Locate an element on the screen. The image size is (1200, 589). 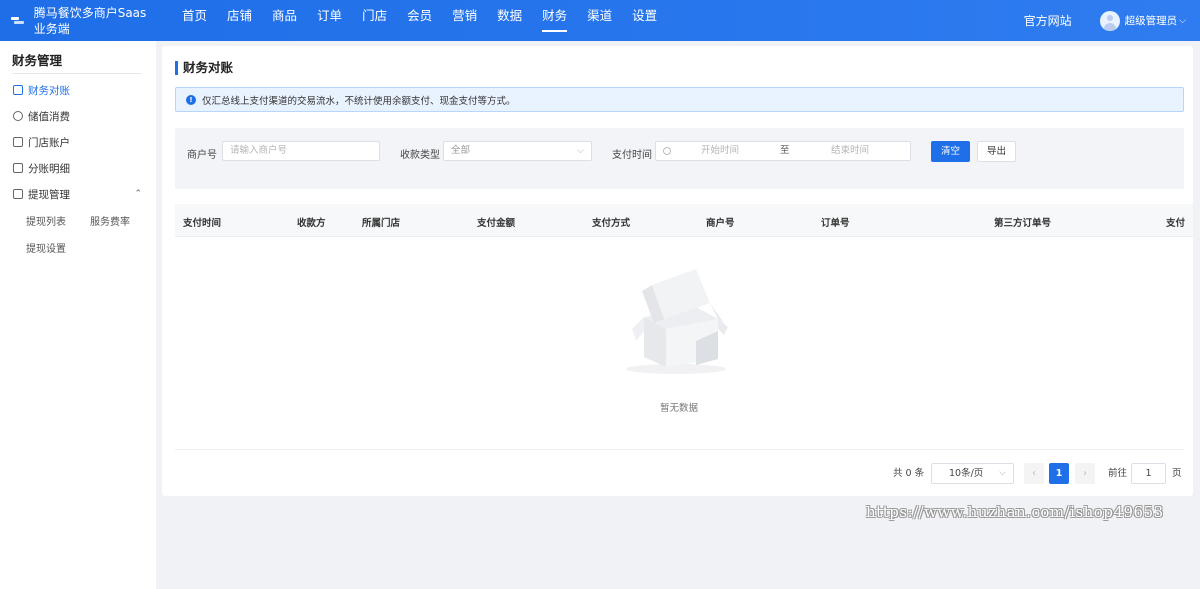
sidebar-item-store-account: 门店账户 is located at coordinates (78, 142).